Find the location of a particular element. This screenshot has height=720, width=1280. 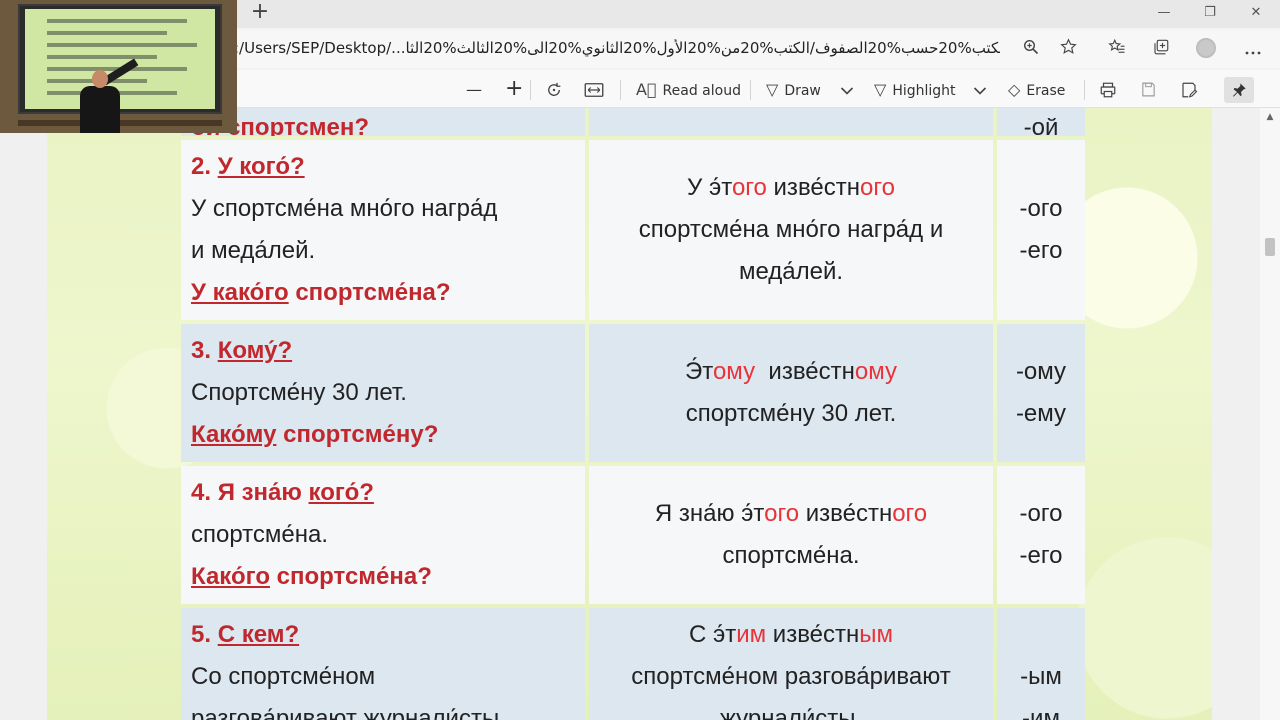

question-heading: 3. Кому́? is located at coordinates (383, 351).